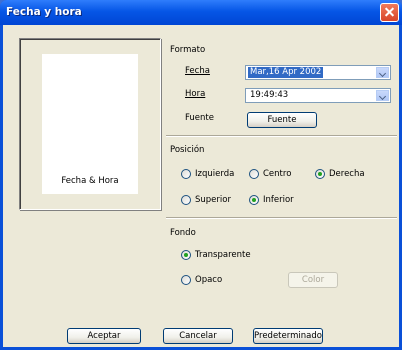 The image size is (402, 350). Describe the element at coordinates (318, 95) in the screenshot. I see `hora-combo: 19:49:43` at that location.